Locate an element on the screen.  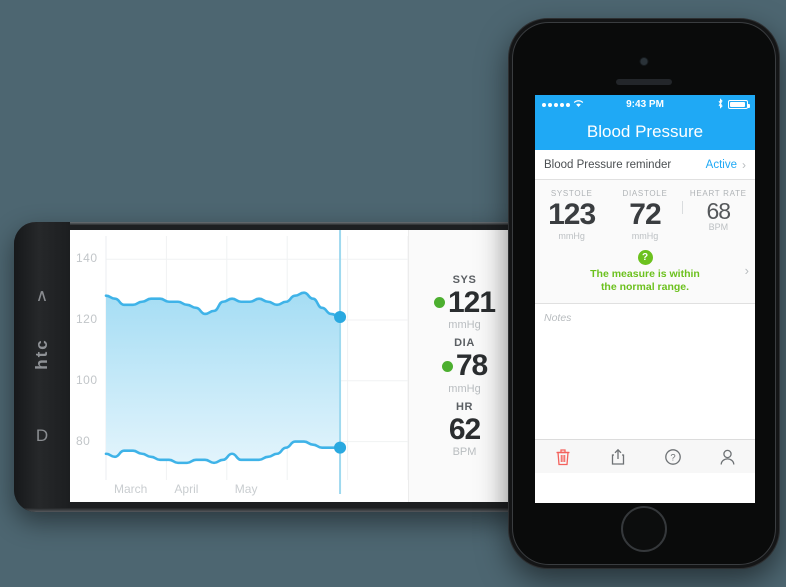
stat-sys-dot is located at coordinates (439, 302).